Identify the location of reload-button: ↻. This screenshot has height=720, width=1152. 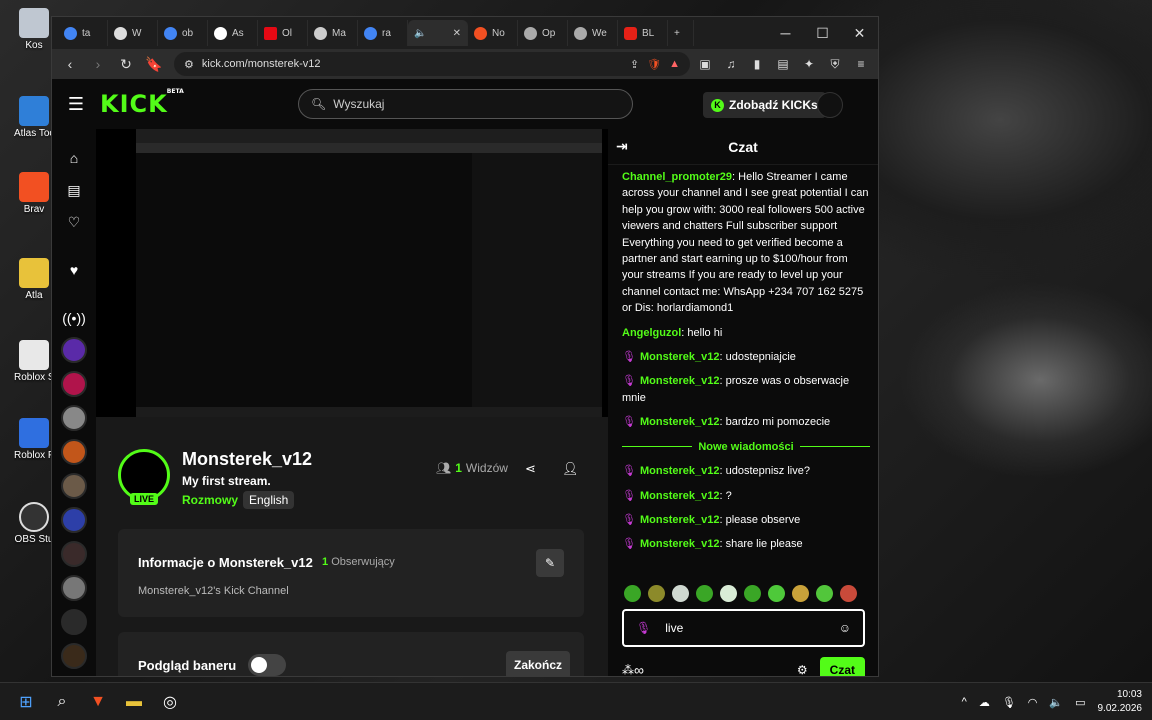
(126, 64).